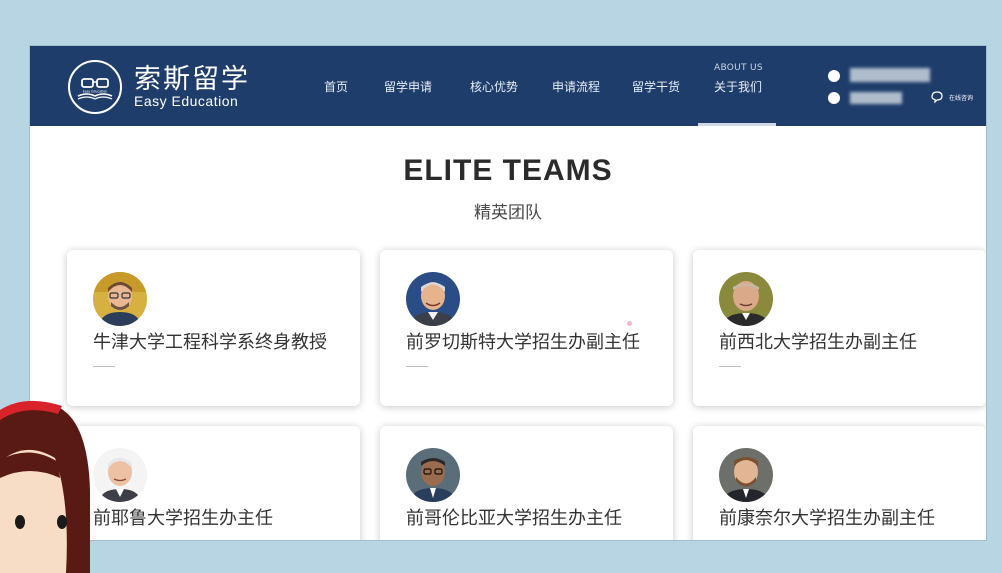 The width and height of the screenshot is (1002, 573). I want to click on team-card: 前罗切斯特大学招生办副主任, so click(526, 328).